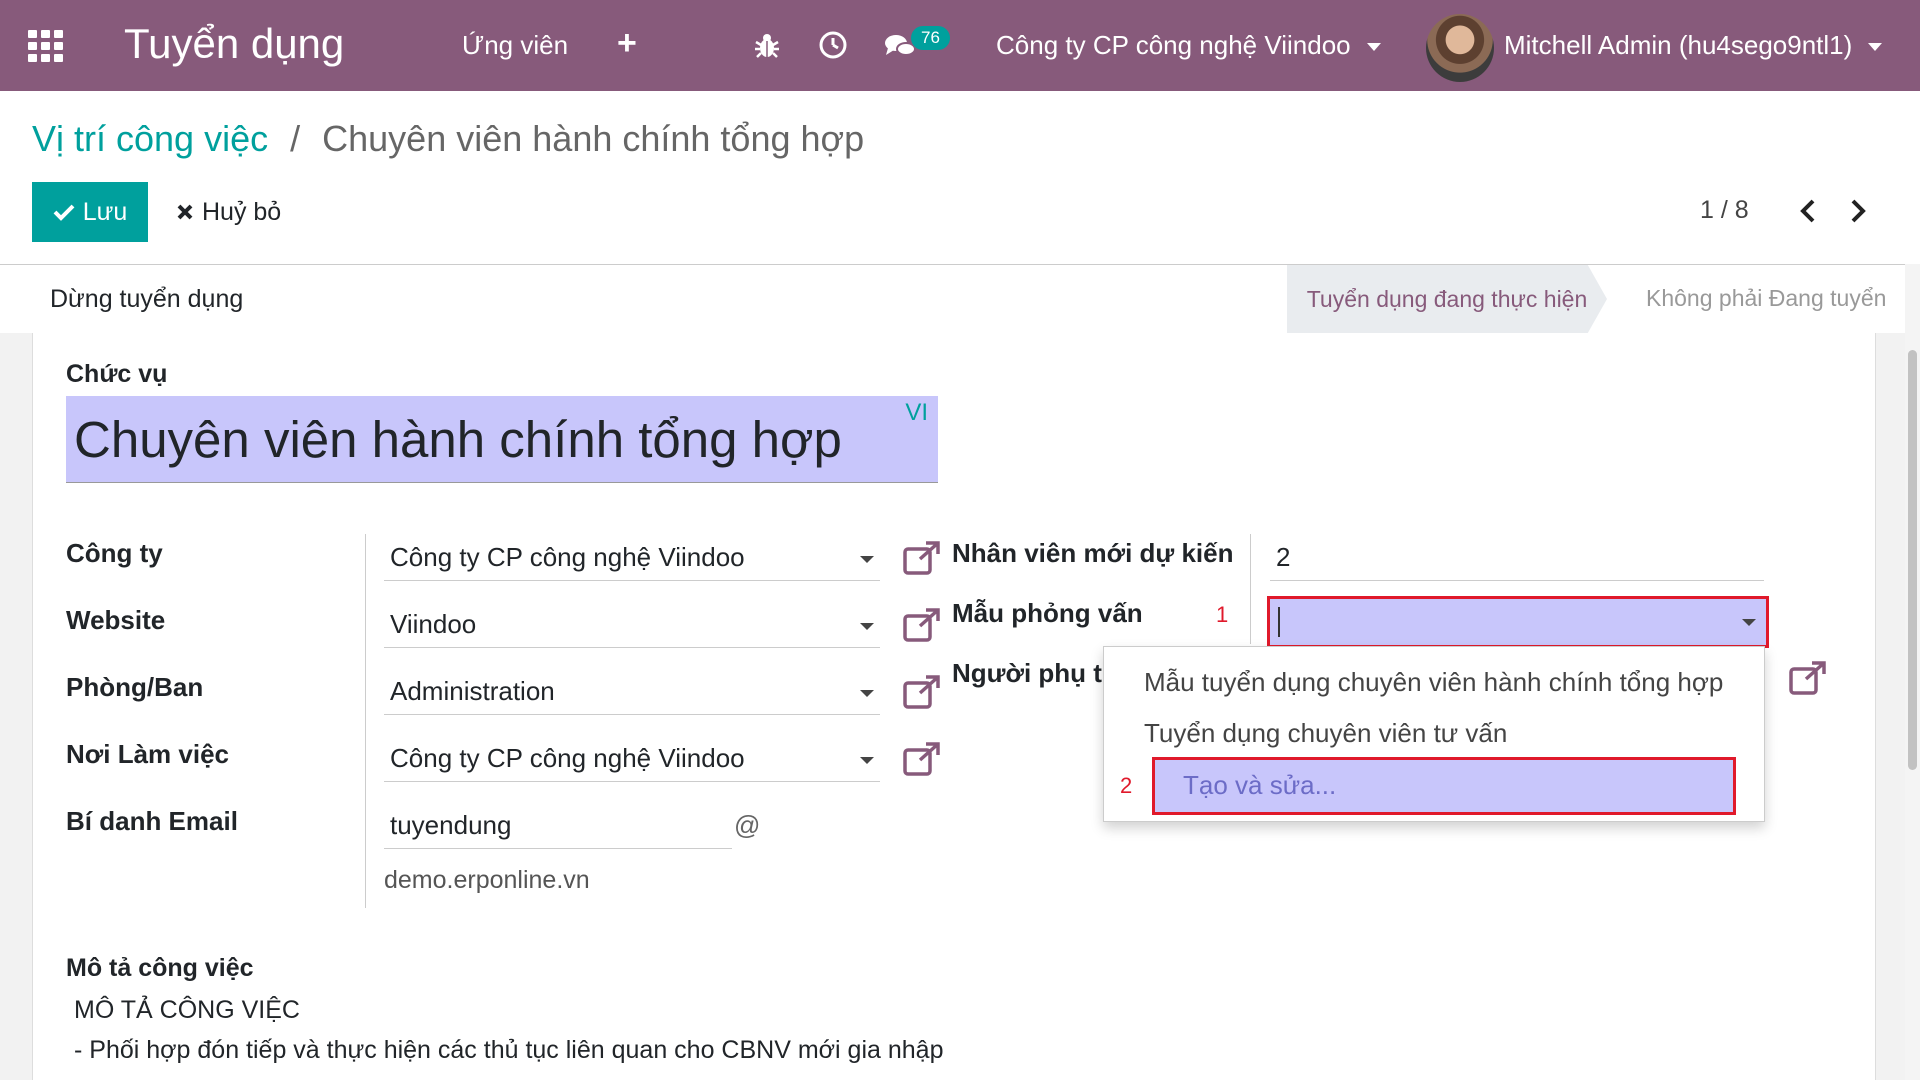 The image size is (1920, 1080). What do you see at coordinates (46, 46) in the screenshot?
I see `apps-icon` at bounding box center [46, 46].